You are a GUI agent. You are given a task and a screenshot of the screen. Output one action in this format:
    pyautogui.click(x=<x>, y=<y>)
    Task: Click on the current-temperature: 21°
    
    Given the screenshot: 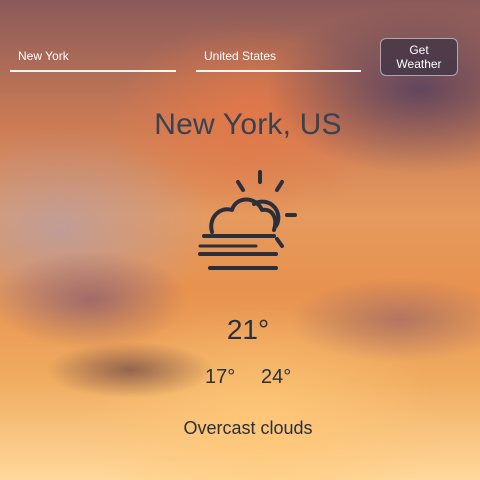 What is the action you would take?
    pyautogui.click(x=248, y=329)
    